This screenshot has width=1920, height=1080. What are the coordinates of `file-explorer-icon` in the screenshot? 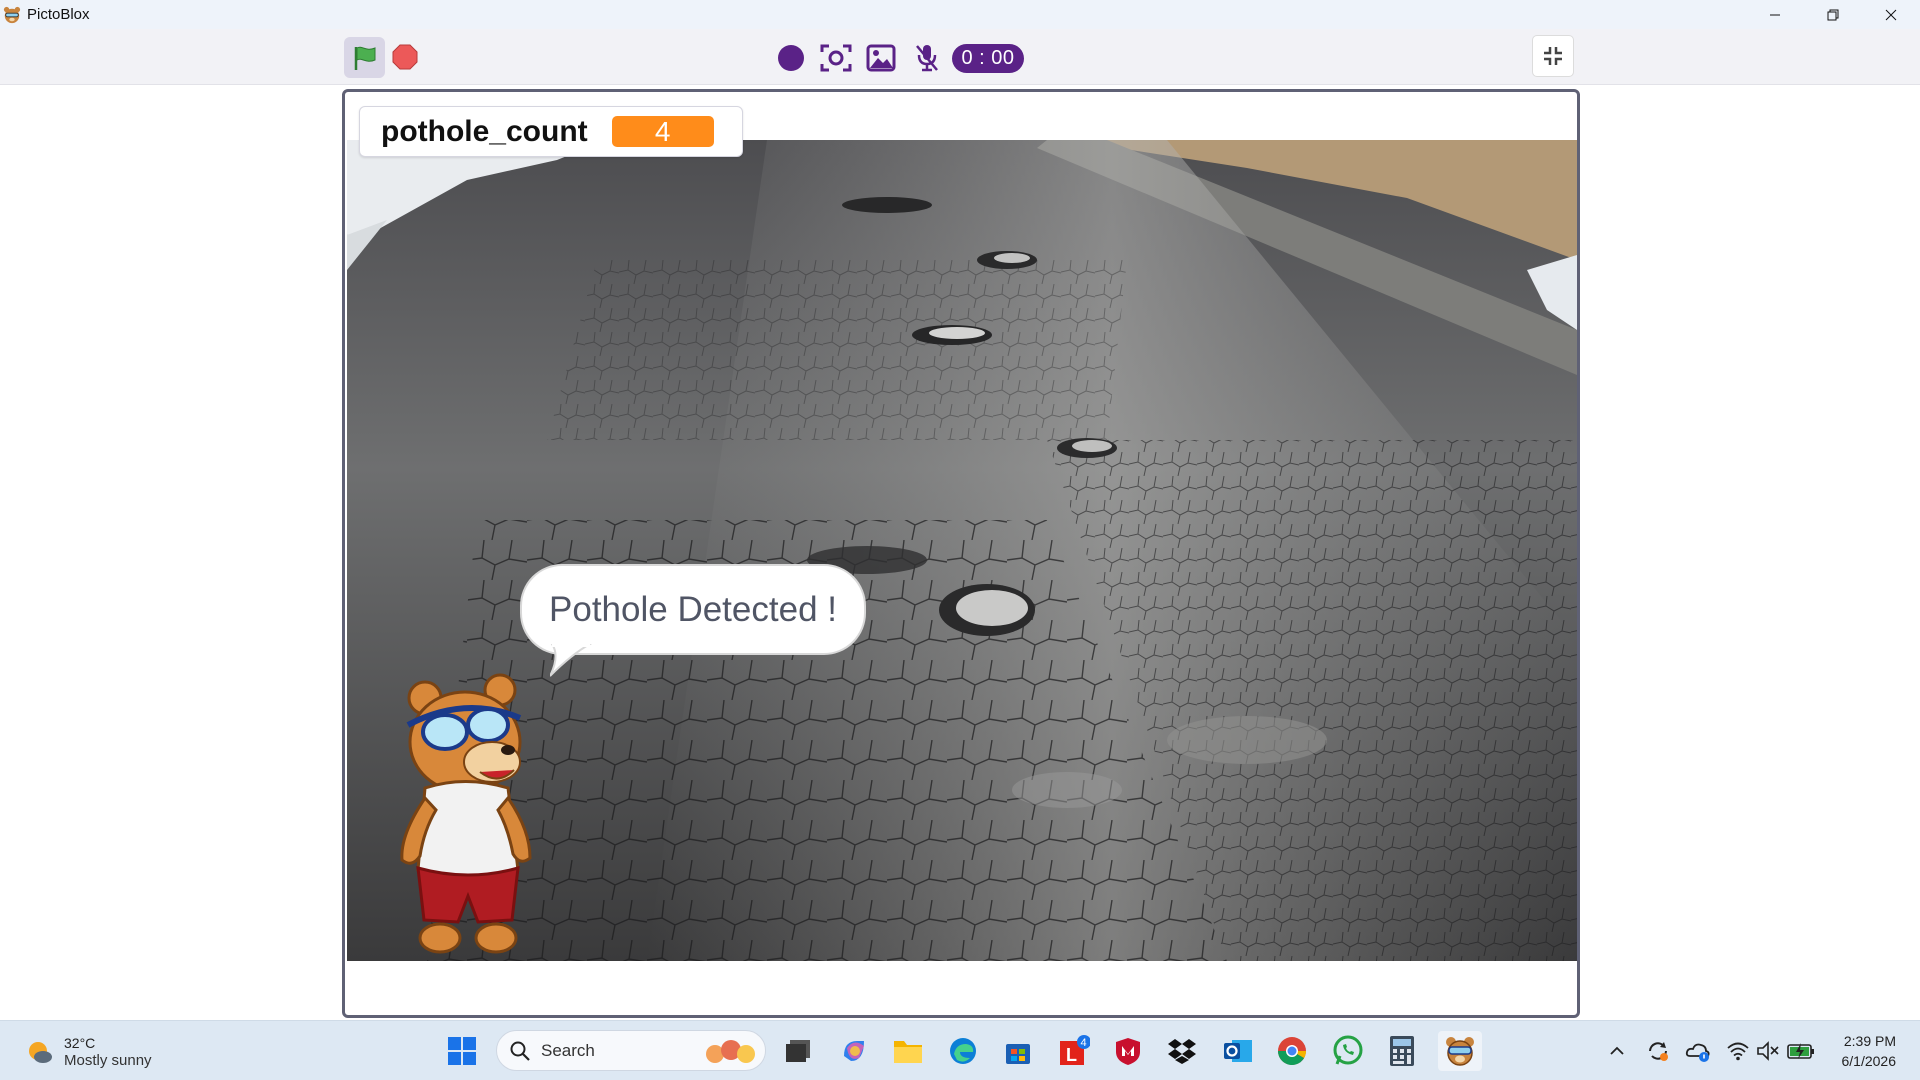 It's located at (908, 1051).